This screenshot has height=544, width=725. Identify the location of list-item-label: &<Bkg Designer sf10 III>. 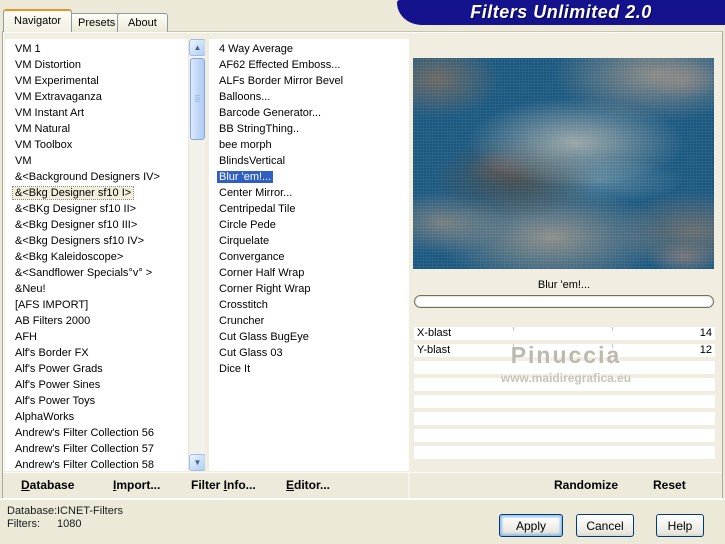
(76, 225).